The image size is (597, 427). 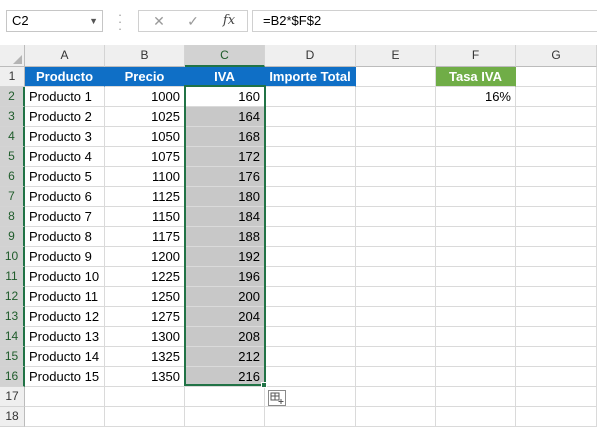 I want to click on row-header-9: 9, so click(x=12, y=237).